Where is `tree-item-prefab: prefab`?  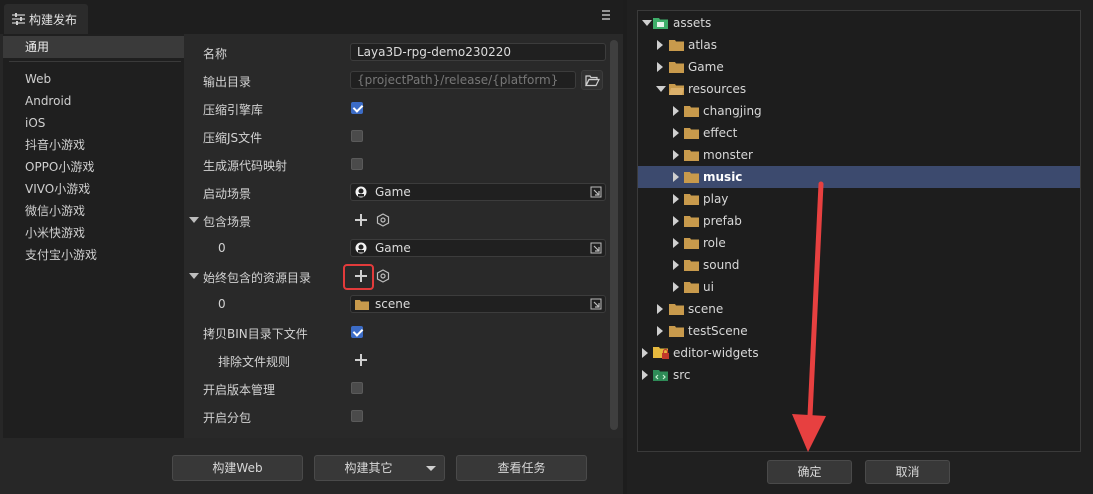
tree-item-prefab: prefab is located at coordinates (859, 221).